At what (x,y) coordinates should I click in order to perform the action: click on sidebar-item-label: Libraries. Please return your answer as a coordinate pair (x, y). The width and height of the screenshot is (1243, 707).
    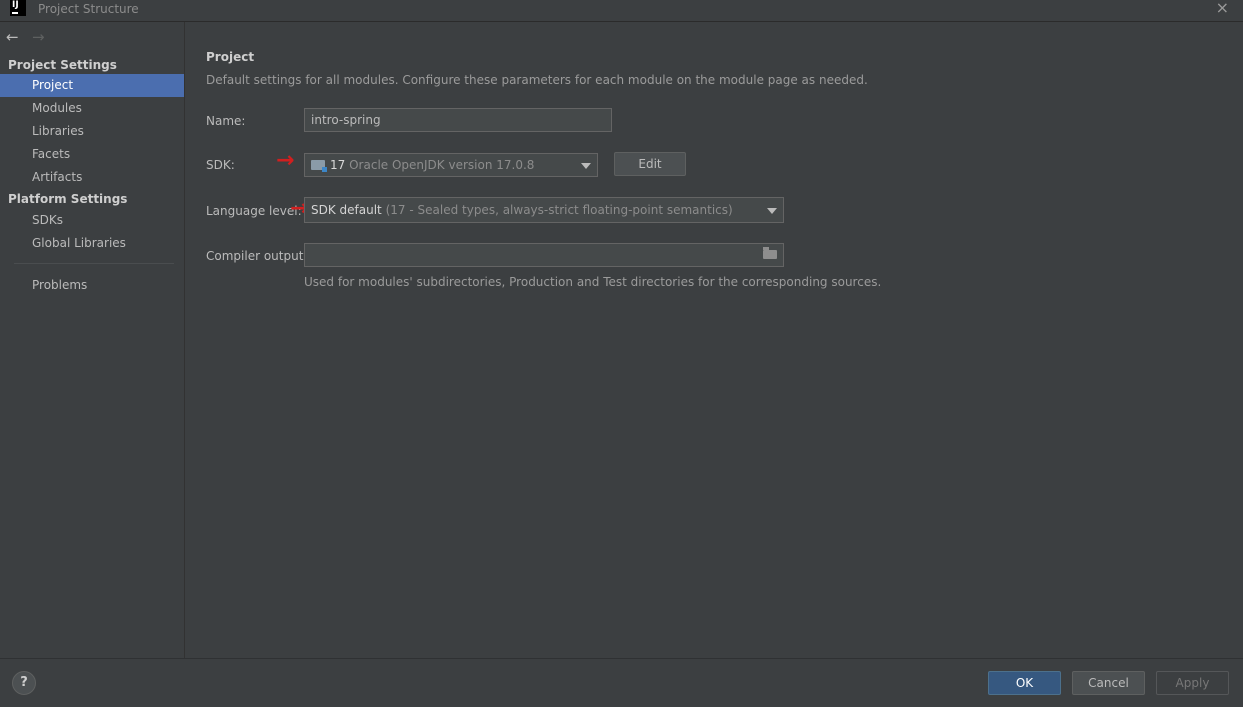
    Looking at the image, I should click on (58, 131).